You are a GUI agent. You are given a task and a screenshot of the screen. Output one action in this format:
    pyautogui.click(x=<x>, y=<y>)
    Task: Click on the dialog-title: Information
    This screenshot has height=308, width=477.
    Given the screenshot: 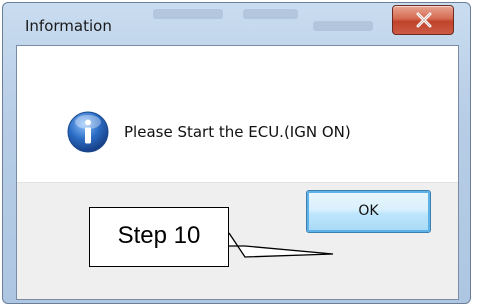 What is the action you would take?
    pyautogui.click(x=68, y=26)
    